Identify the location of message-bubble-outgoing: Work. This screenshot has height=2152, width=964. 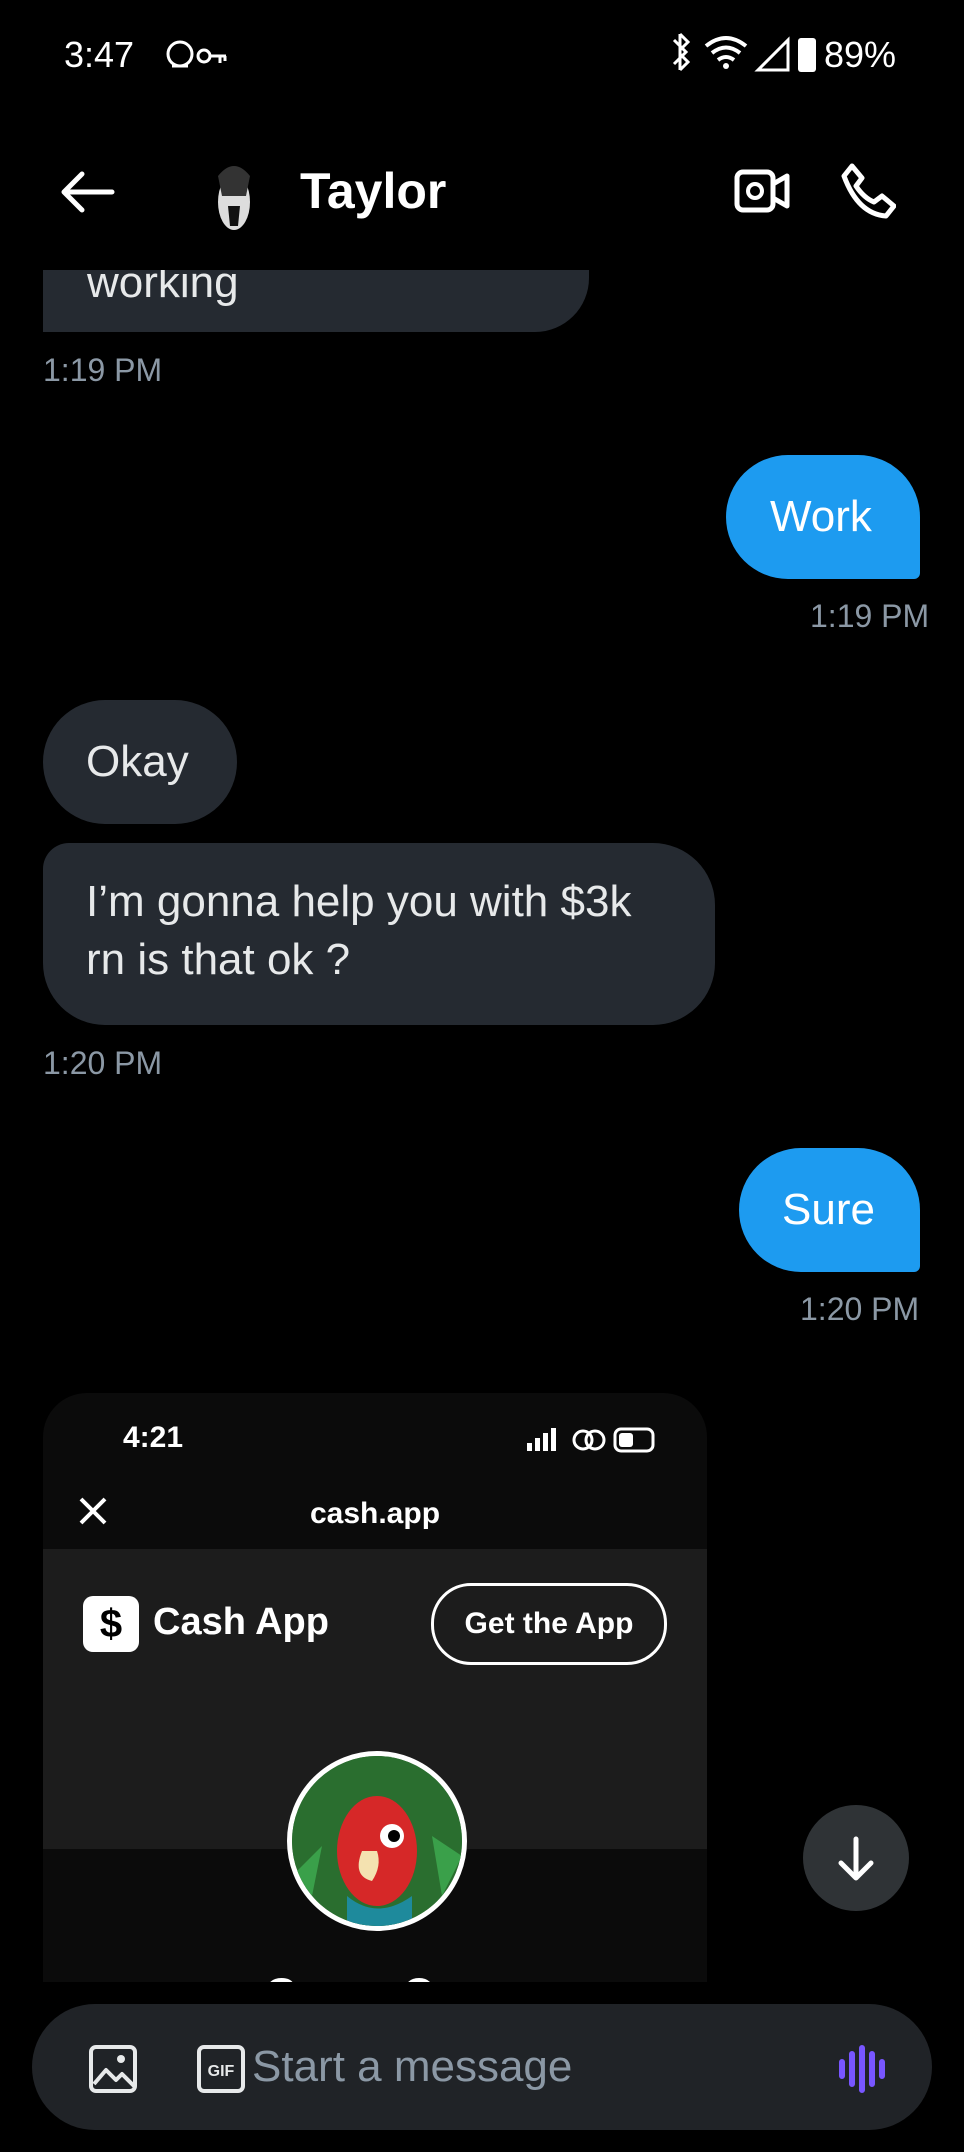
(823, 517).